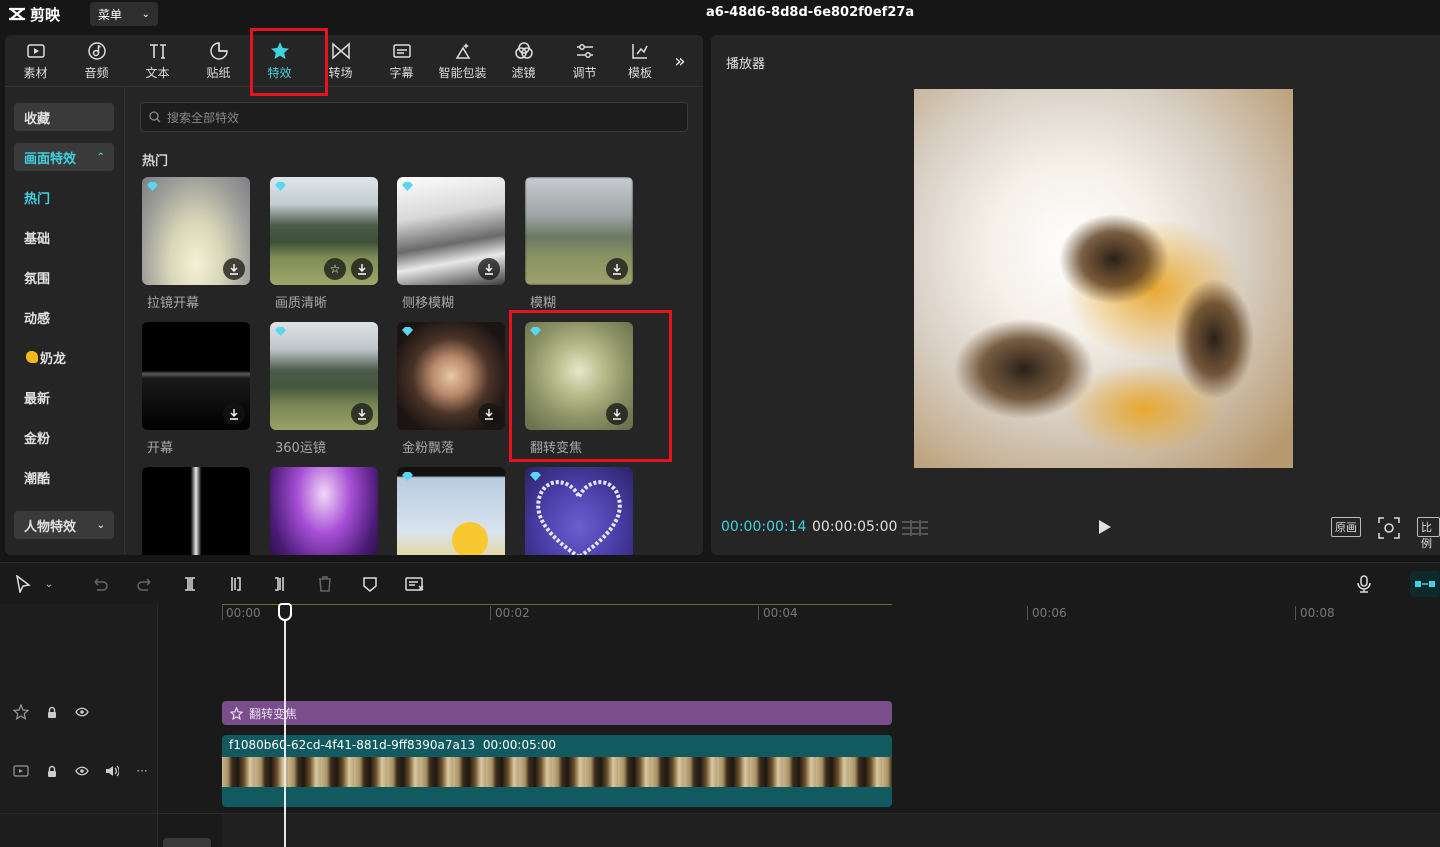 This screenshot has height=847, width=1440. I want to click on tab-label: 转场, so click(340, 73).